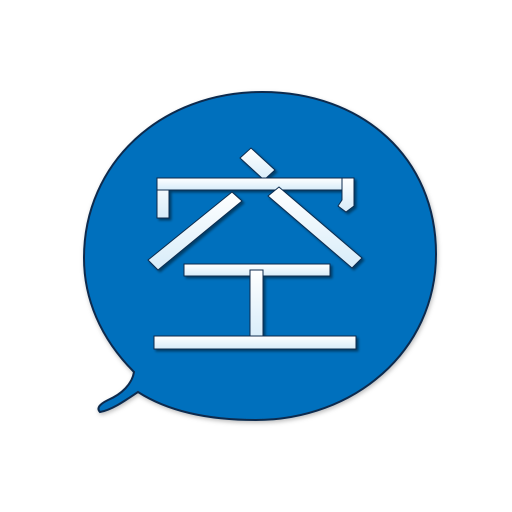 The image size is (512, 512). What do you see at coordinates (255, 342) in the screenshot?
I see `glyph-stroke-bottom-bar` at bounding box center [255, 342].